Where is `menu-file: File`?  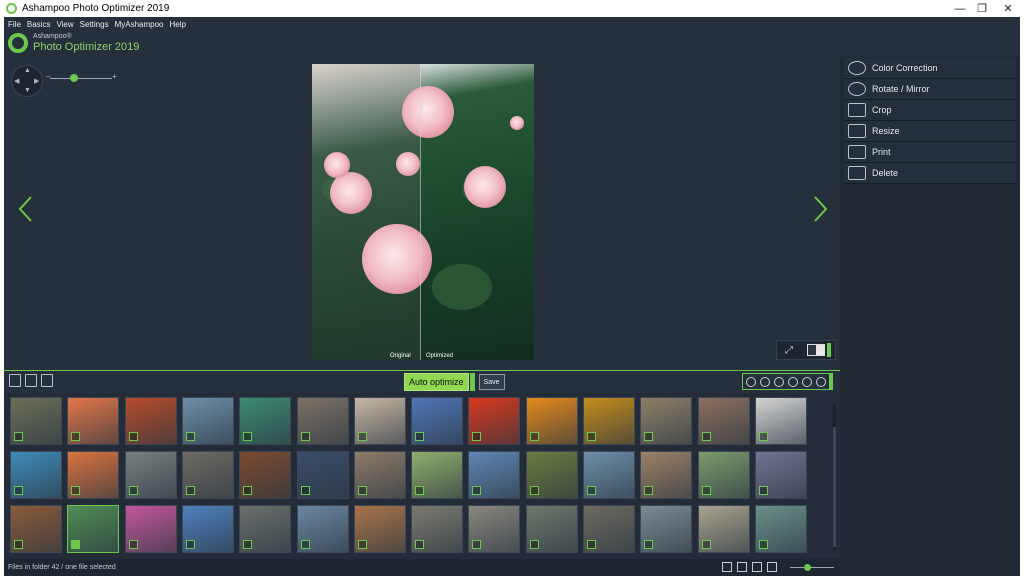
menu-file: File is located at coordinates (14, 24).